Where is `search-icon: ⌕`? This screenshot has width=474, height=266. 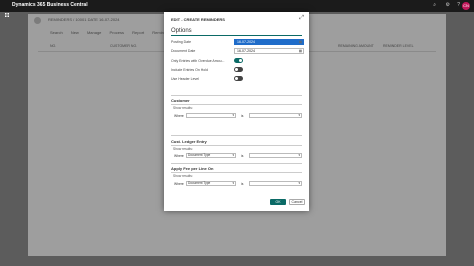
search-icon: ⌕ is located at coordinates (434, 5).